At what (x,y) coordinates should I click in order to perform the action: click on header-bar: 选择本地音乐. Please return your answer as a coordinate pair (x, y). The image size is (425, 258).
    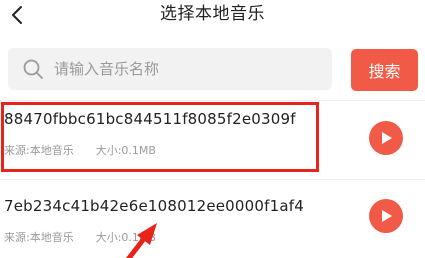
    Looking at the image, I should click on (212, 17).